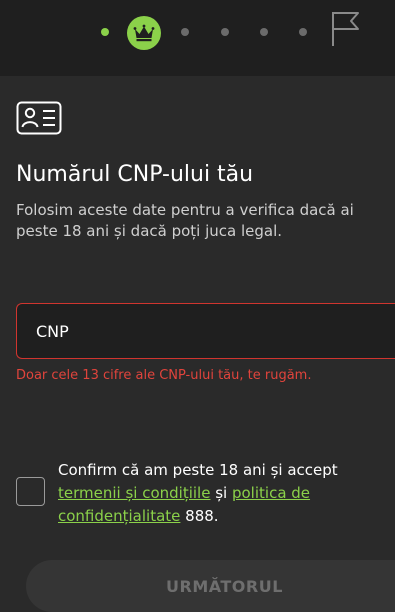  Describe the element at coordinates (199, 516) in the screenshot. I see `consent-text-after: 888.` at that location.